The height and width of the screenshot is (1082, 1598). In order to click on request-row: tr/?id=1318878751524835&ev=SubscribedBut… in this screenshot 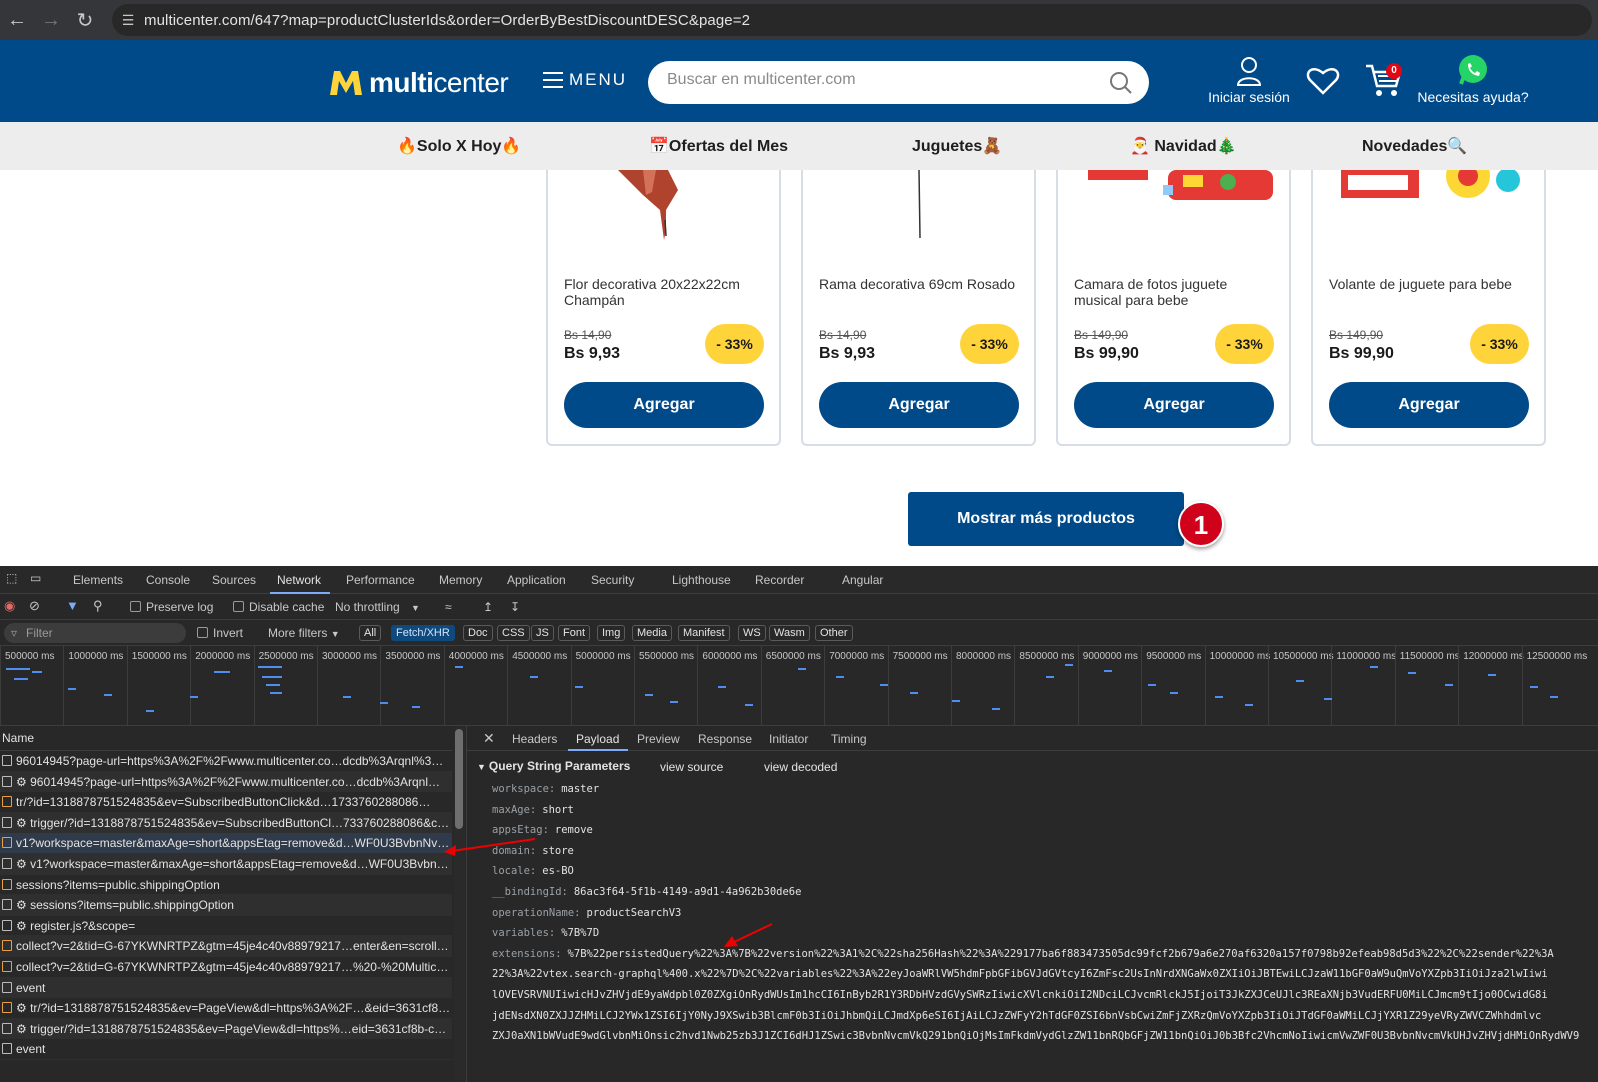, I will do `click(226, 802)`.